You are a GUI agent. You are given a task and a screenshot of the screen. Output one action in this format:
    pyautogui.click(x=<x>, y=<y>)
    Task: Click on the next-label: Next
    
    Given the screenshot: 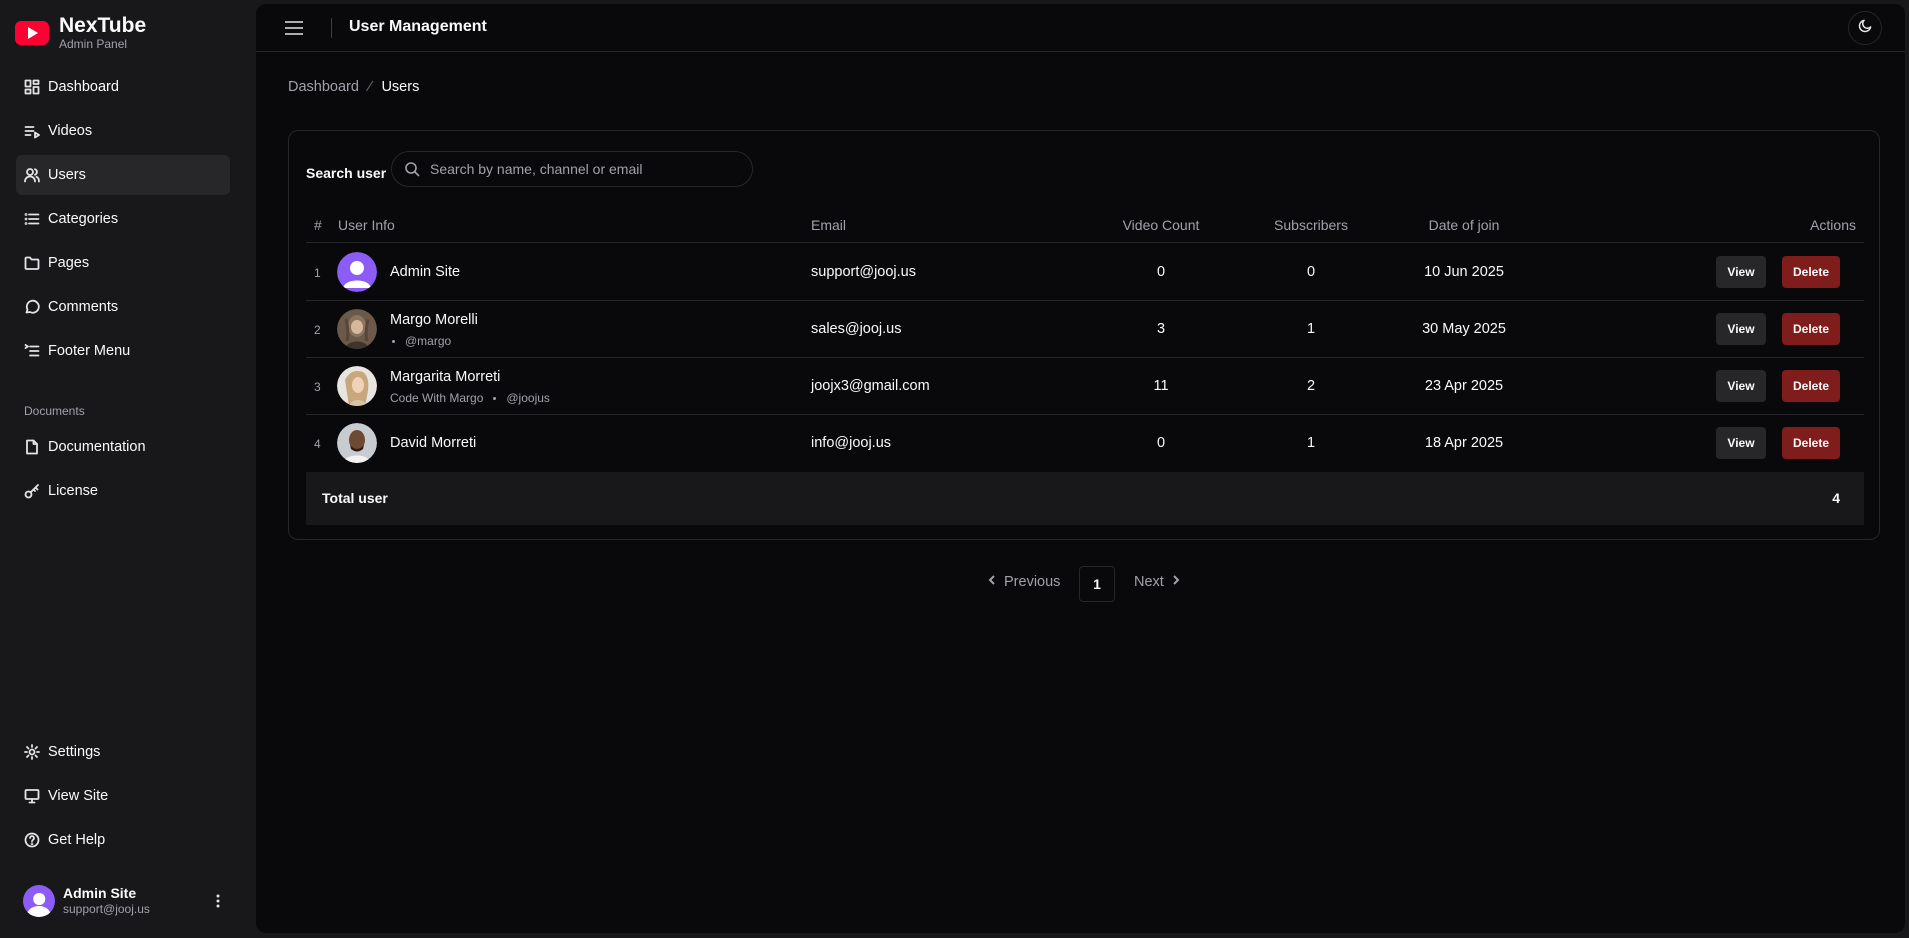 What is the action you would take?
    pyautogui.click(x=1149, y=582)
    